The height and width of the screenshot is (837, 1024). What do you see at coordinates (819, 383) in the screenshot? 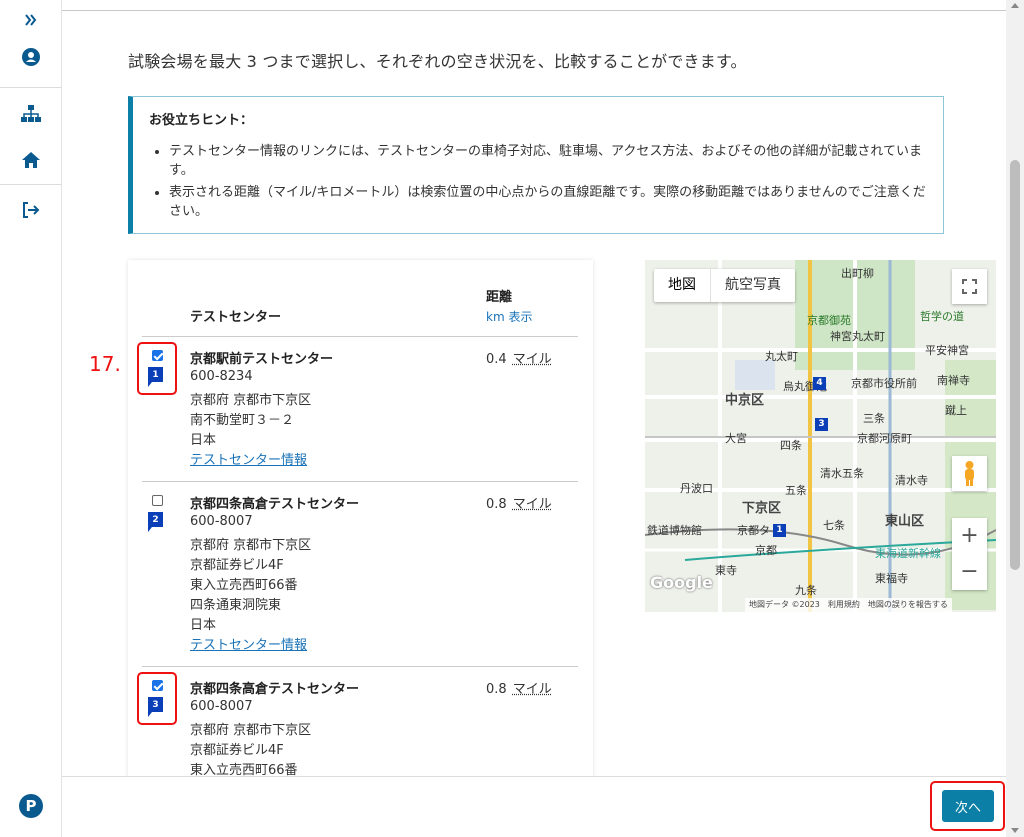
I see `map-marker: 4` at bounding box center [819, 383].